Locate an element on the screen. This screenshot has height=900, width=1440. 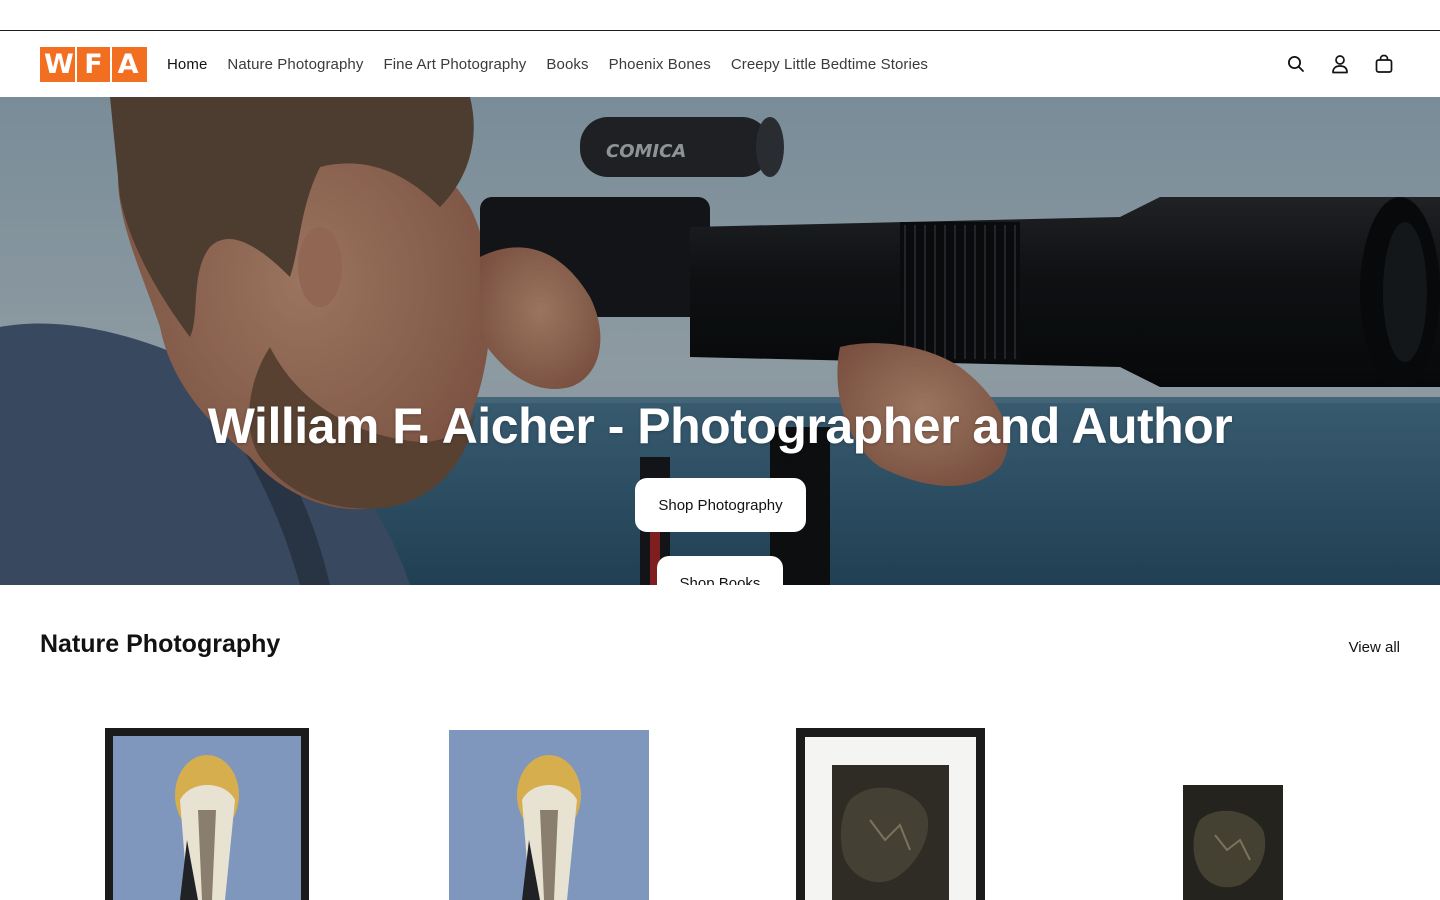
view-all-link: View all is located at coordinates (1374, 647).